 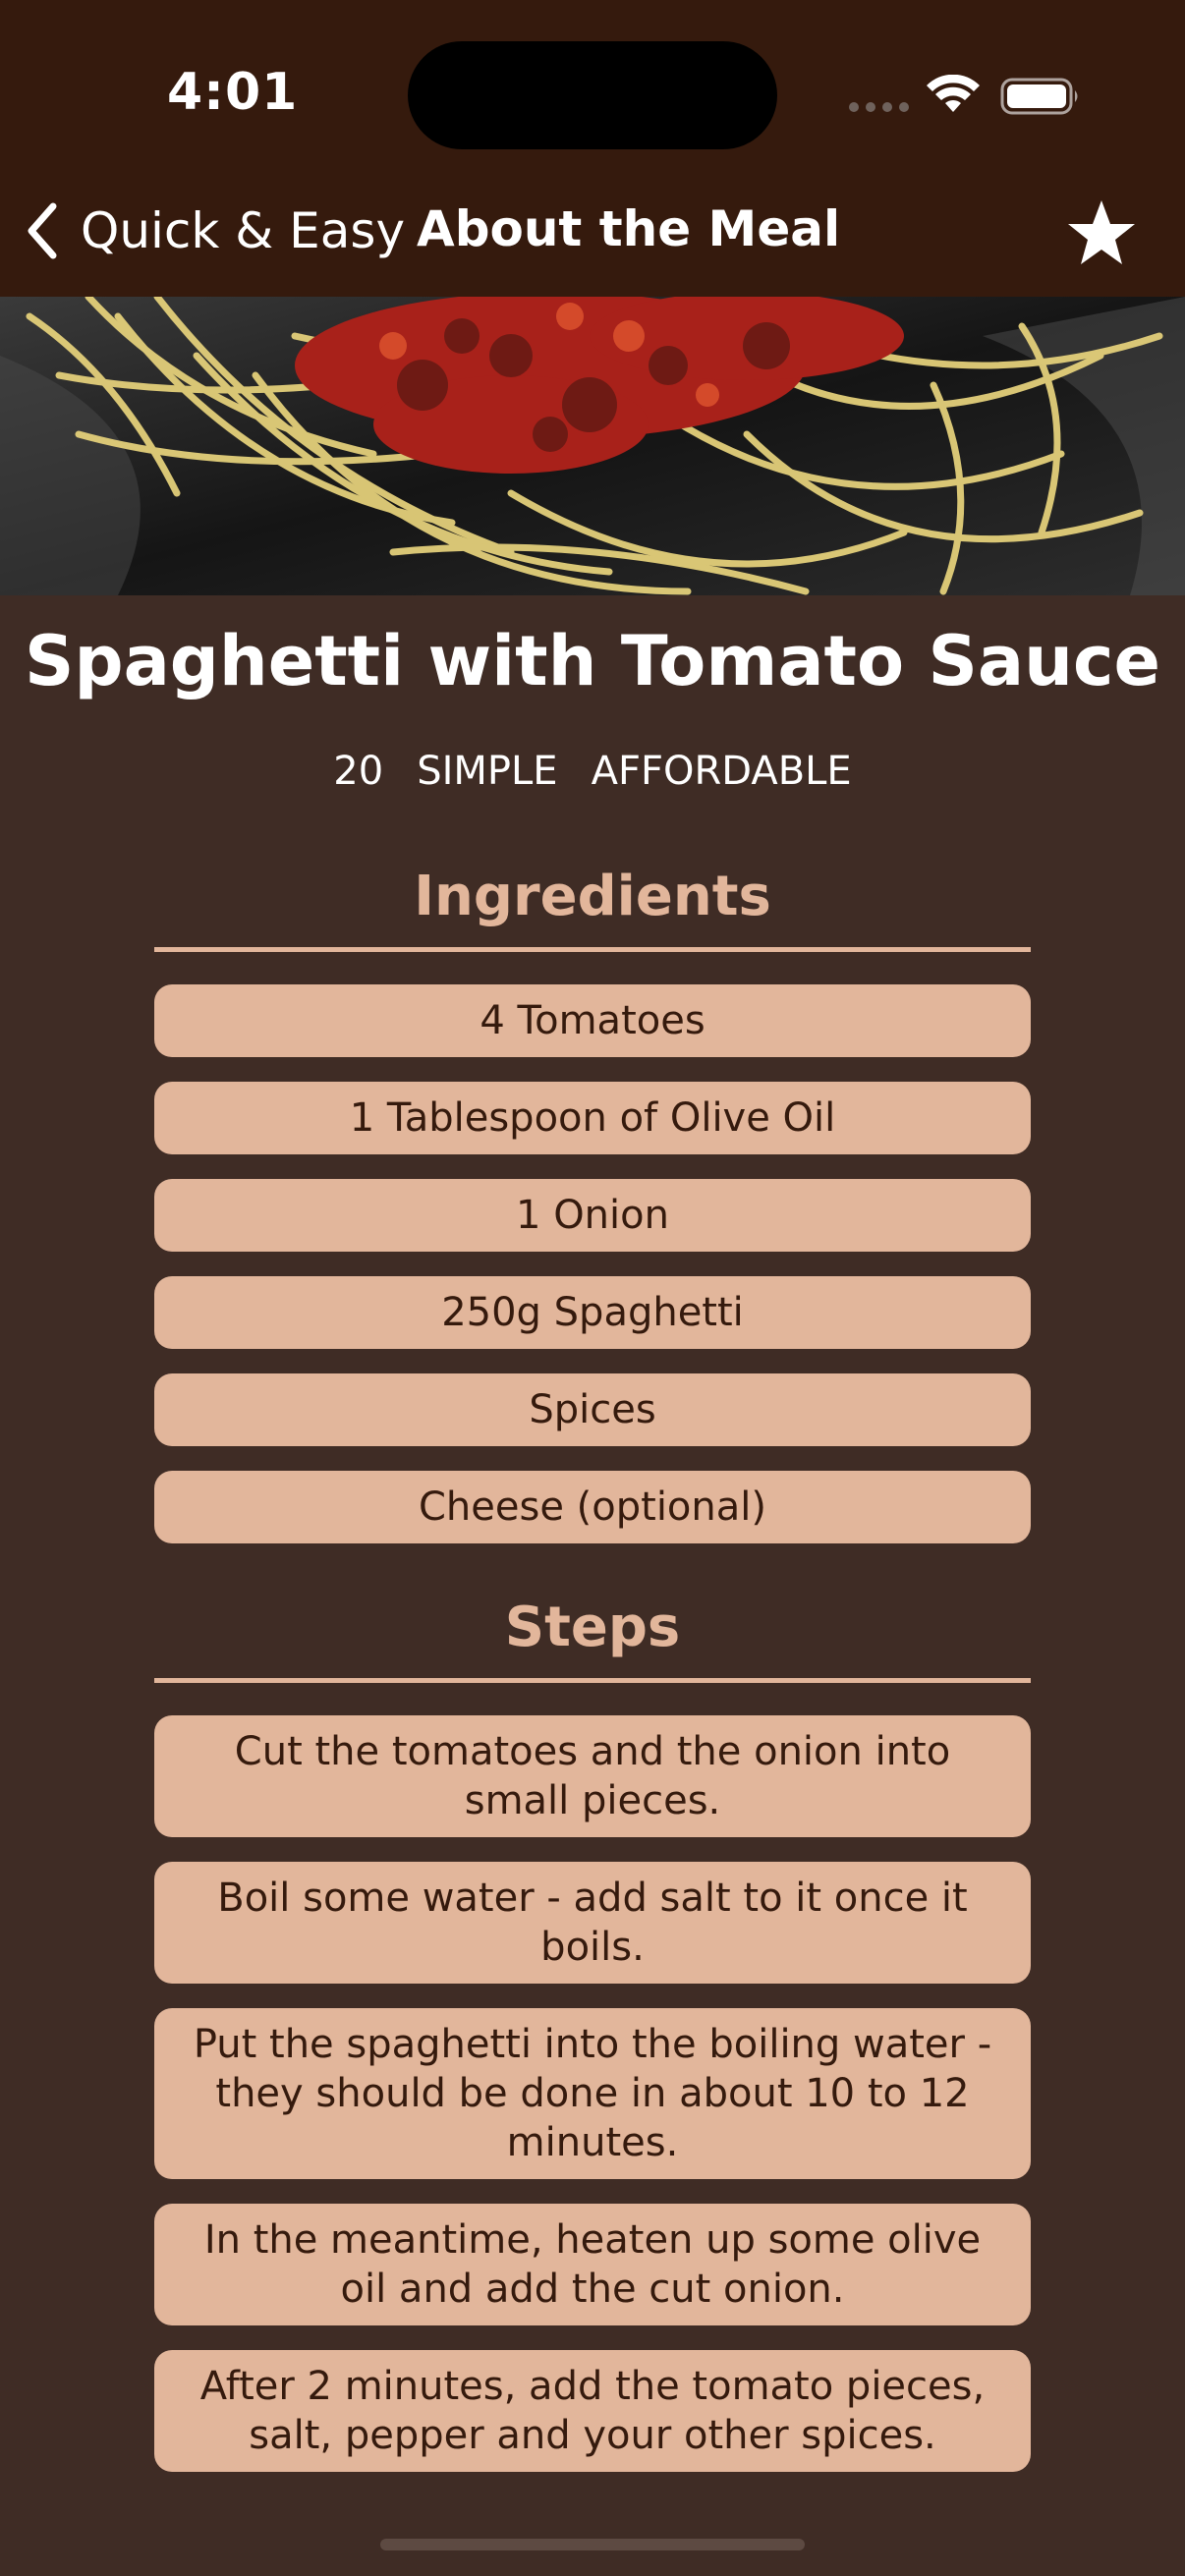 I want to click on dynamic-island, so click(x=592, y=95).